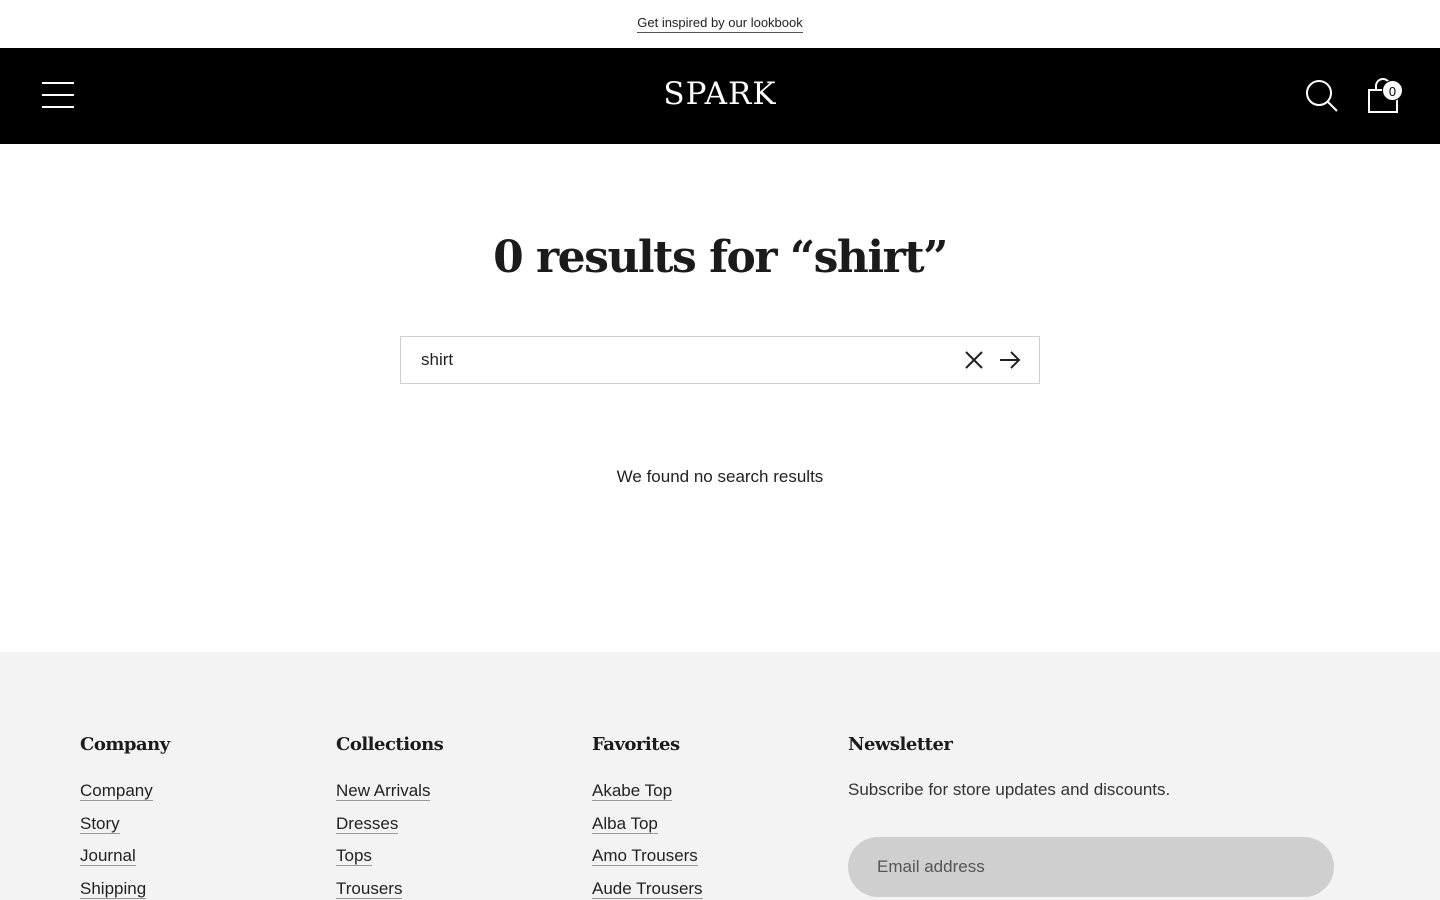 The image size is (1440, 900). Describe the element at coordinates (100, 823) in the screenshot. I see `footer-link-story: Story` at that location.